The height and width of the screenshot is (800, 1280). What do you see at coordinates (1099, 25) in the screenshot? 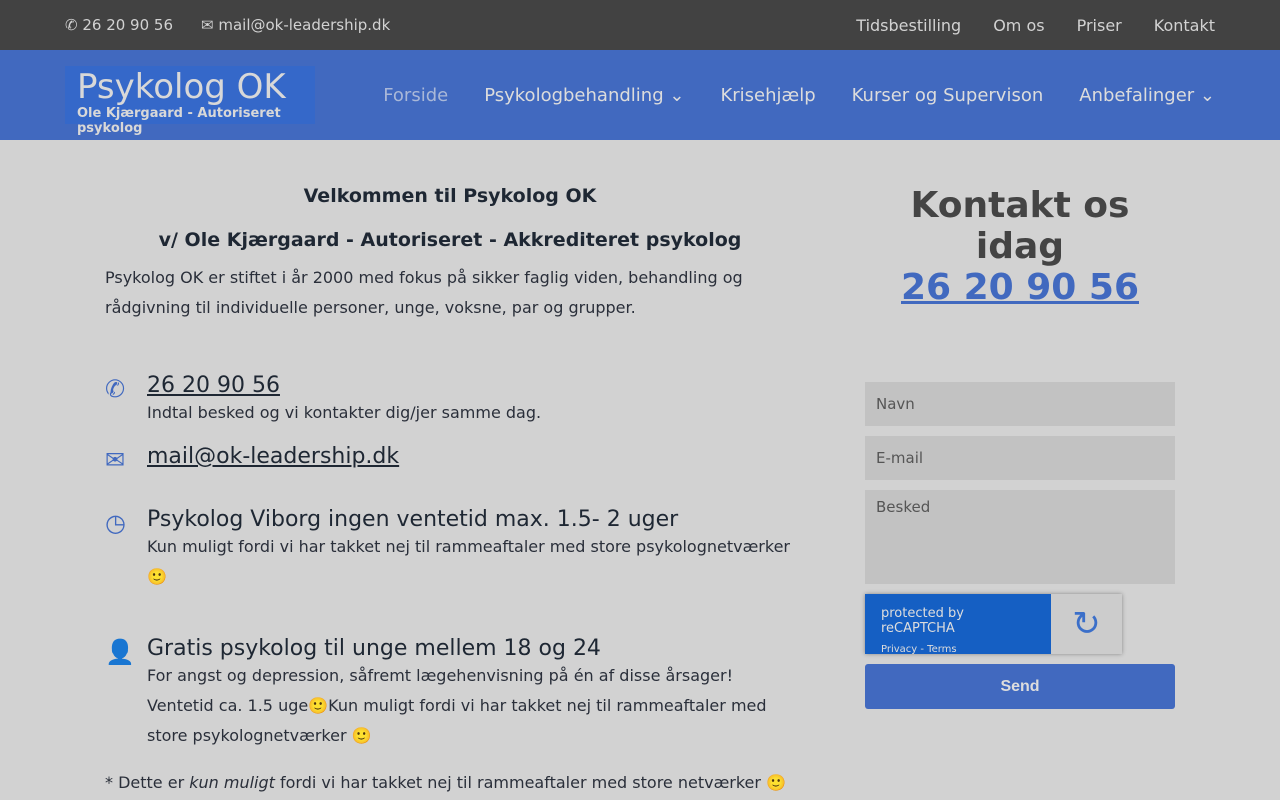
I see `top-link-priser: Priser` at bounding box center [1099, 25].